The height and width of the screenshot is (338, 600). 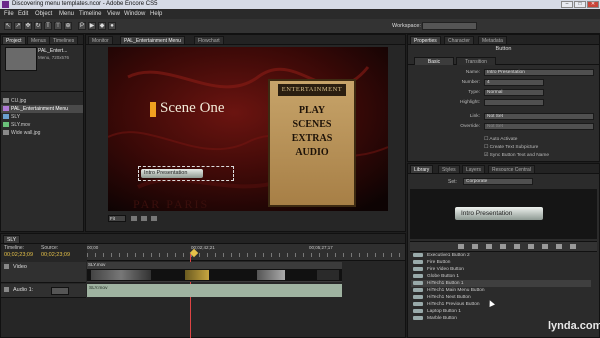 What do you see at coordinates (156, 14) in the screenshot?
I see `menu-help: Help` at bounding box center [156, 14].